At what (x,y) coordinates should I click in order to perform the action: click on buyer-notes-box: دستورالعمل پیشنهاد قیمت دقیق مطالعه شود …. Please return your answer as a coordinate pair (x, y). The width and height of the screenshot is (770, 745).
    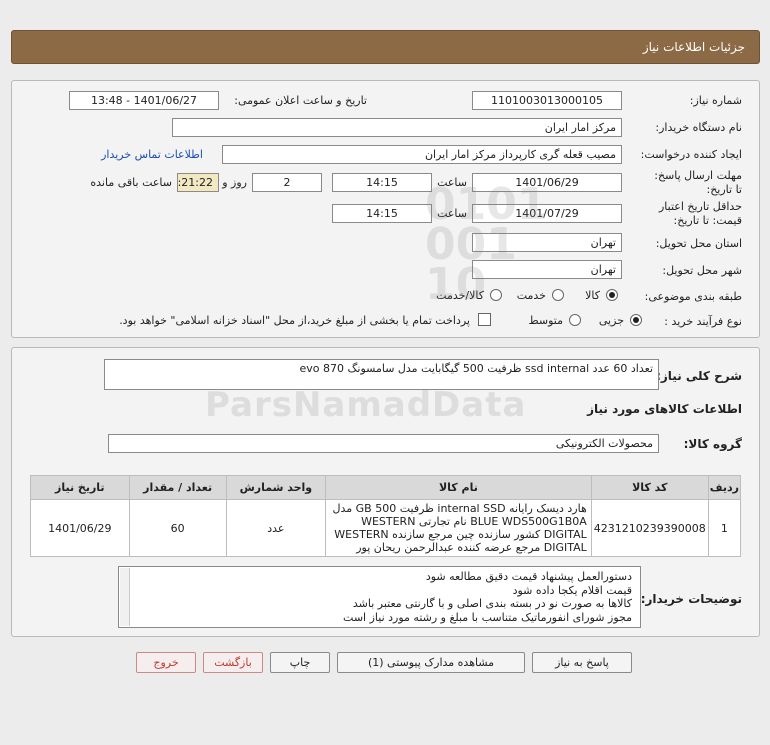
    Looking at the image, I should click on (379, 597).